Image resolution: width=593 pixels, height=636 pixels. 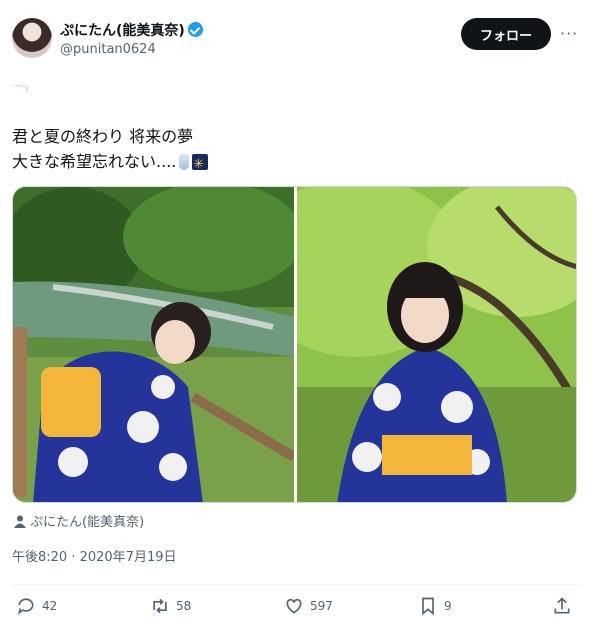 What do you see at coordinates (184, 606) in the screenshot?
I see `retweet-count: 58` at bounding box center [184, 606].